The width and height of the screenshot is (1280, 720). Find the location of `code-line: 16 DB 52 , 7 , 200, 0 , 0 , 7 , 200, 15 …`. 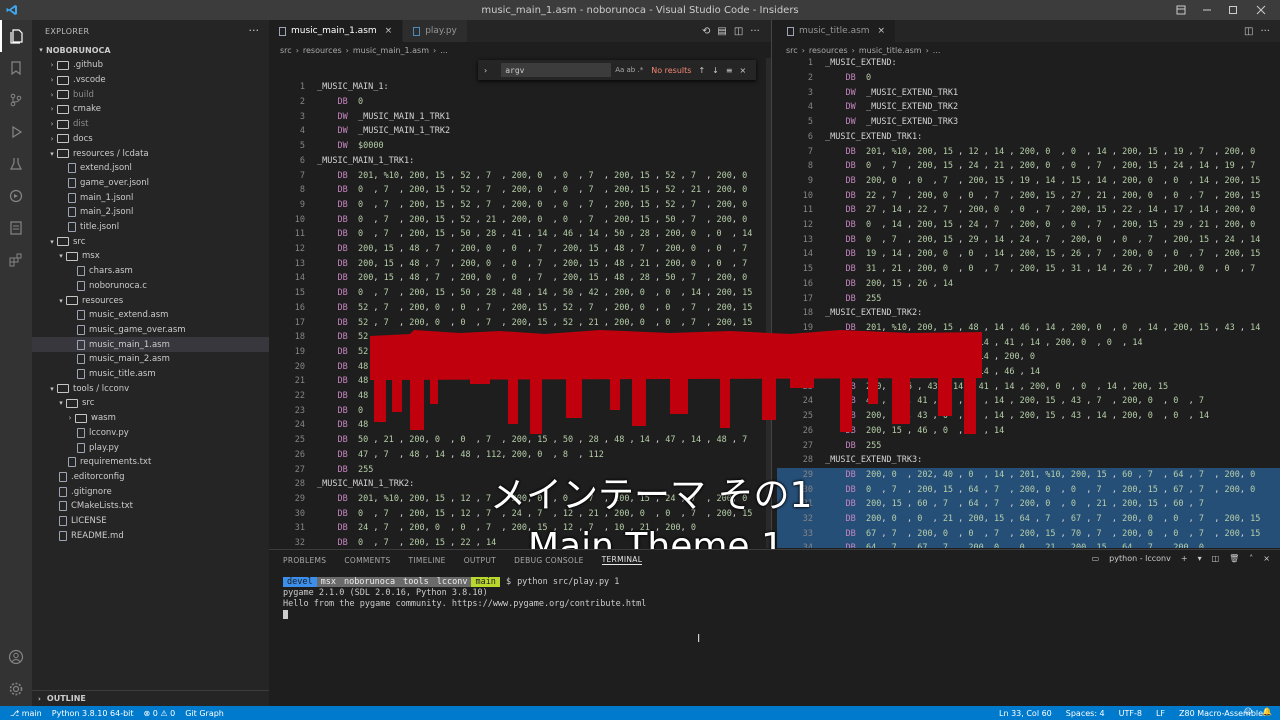

code-line: 16 DB 52 , 7 , 200, 0 , 0 , 7 , 200, 15 … is located at coordinates (520, 308).